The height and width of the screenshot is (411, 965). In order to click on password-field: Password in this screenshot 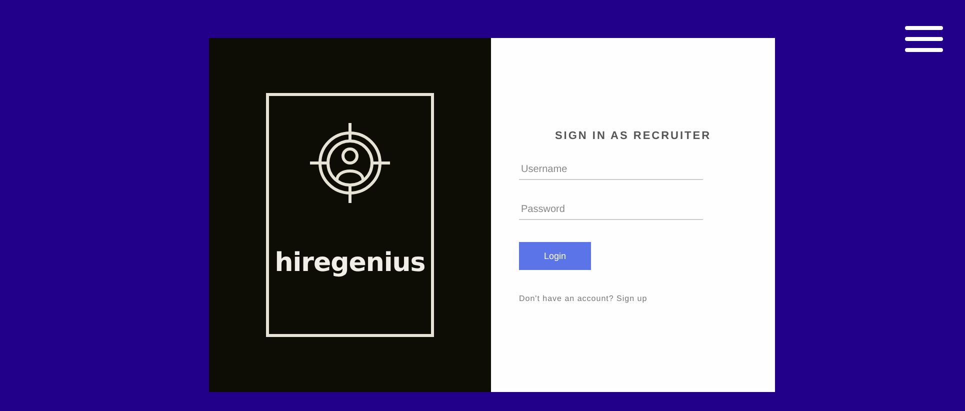, I will do `click(611, 210)`.